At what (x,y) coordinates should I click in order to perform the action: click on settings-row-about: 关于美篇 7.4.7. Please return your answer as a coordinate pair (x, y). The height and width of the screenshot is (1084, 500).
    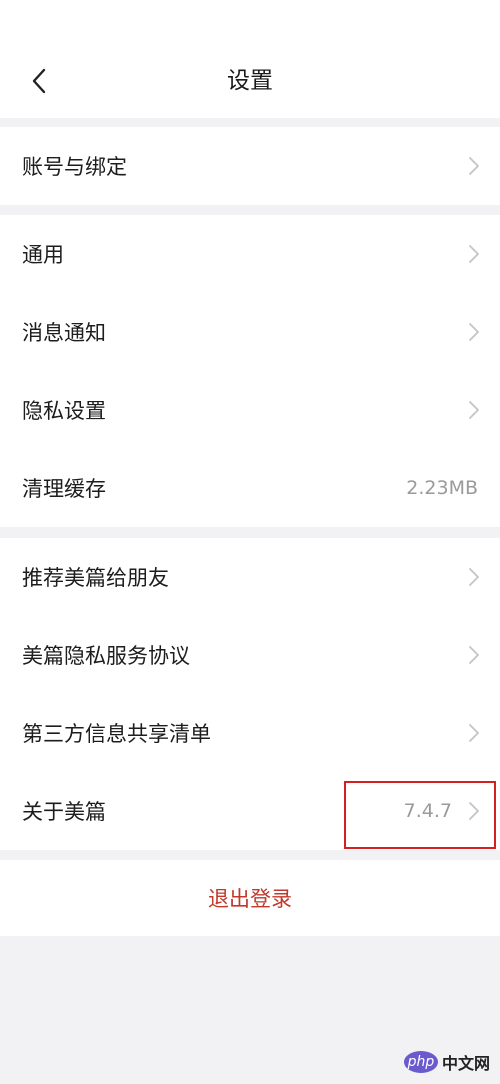
    Looking at the image, I should click on (250, 811).